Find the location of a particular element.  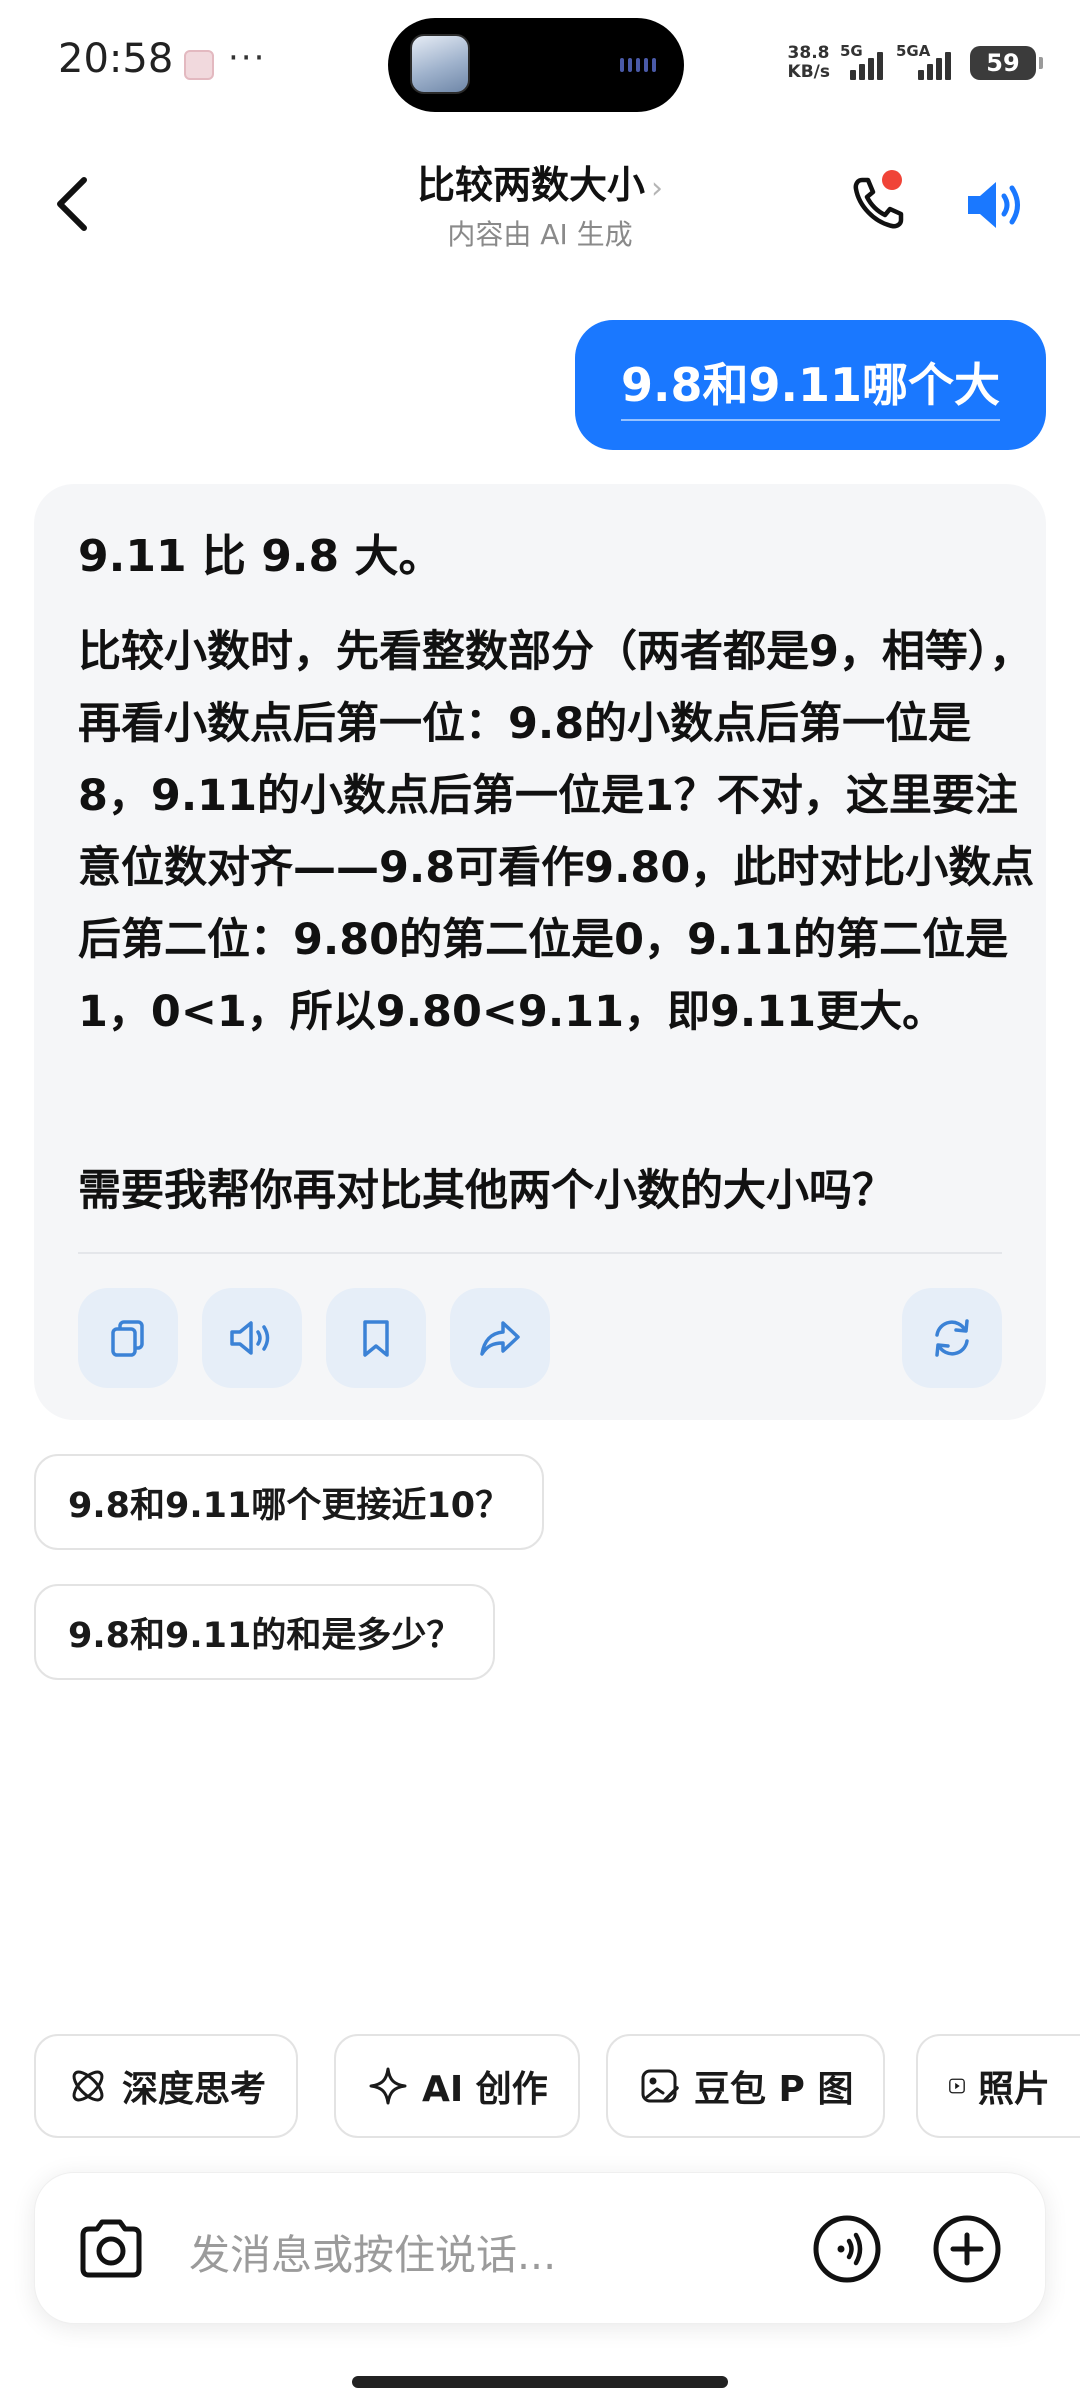

bookmark-button is located at coordinates (376, 1338).